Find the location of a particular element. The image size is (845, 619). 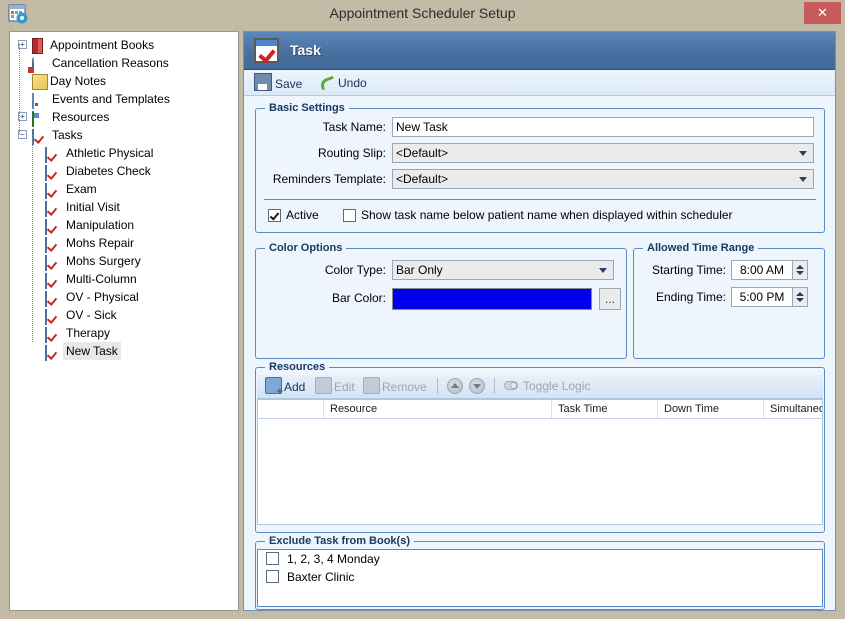

tree-item-cancellation-reasons: Cancellation Reasons is located at coordinates (126, 63).